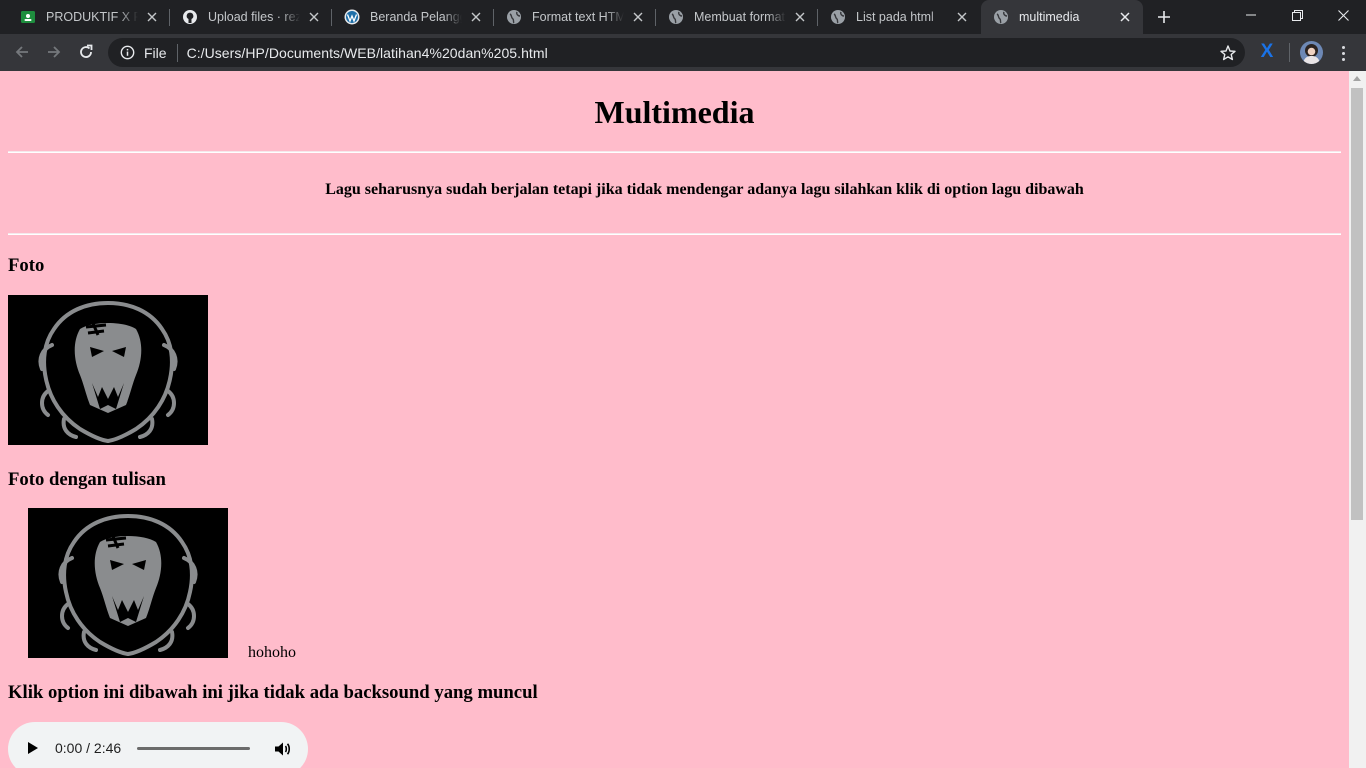 The image size is (1366, 768). What do you see at coordinates (1228, 53) in the screenshot?
I see `bookmark-star-icon` at bounding box center [1228, 53].